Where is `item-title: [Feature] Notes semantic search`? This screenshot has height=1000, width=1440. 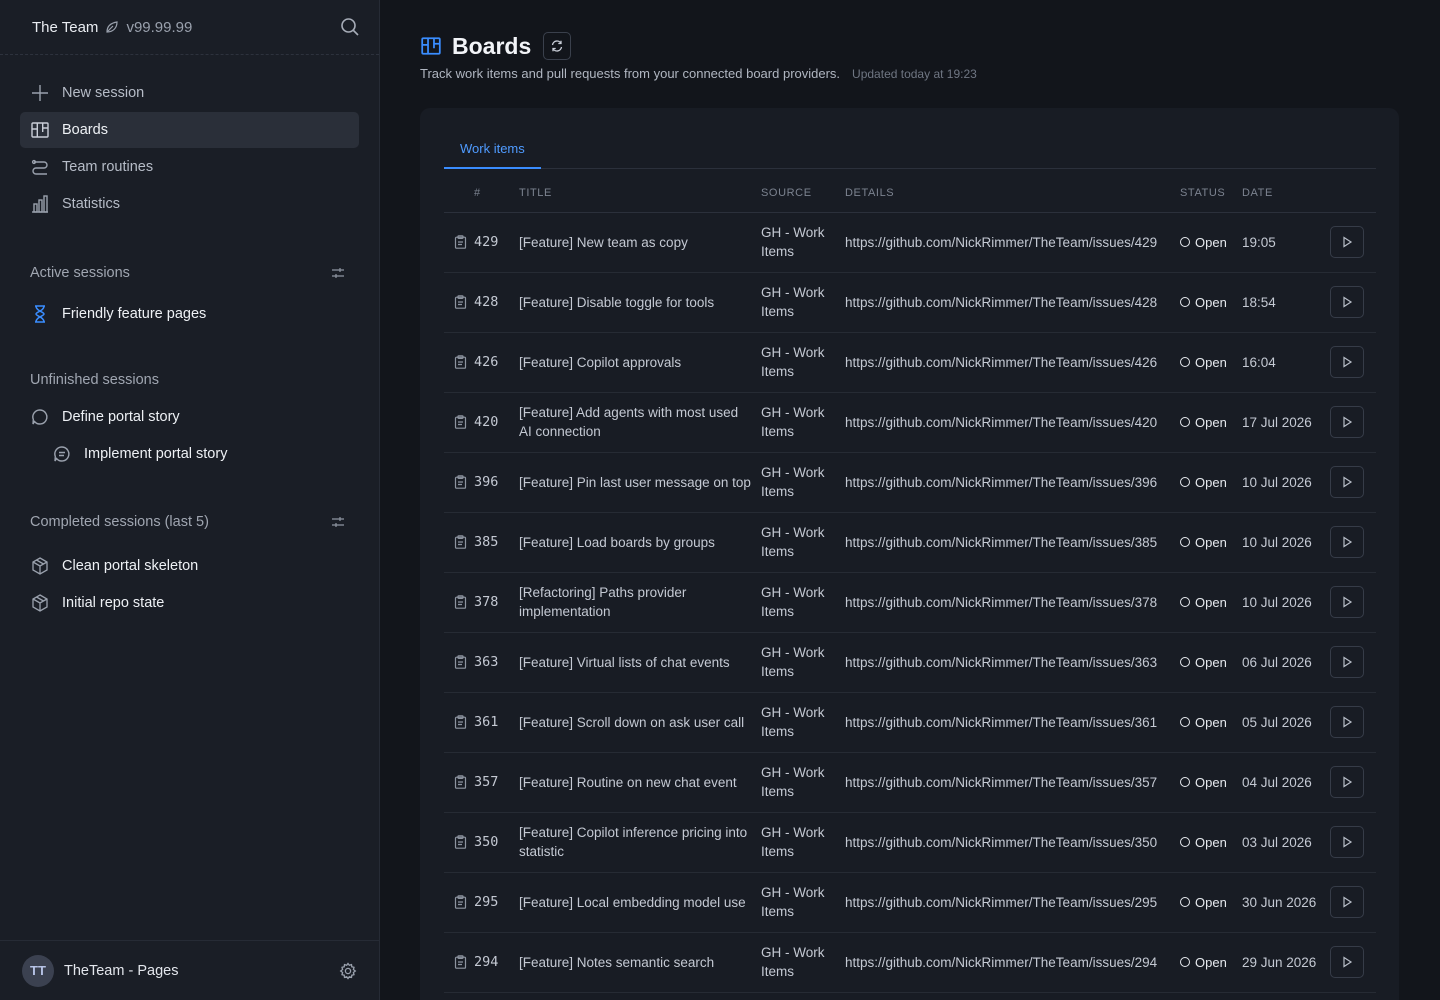
item-title: [Feature] Notes semantic search is located at coordinates (640, 962).